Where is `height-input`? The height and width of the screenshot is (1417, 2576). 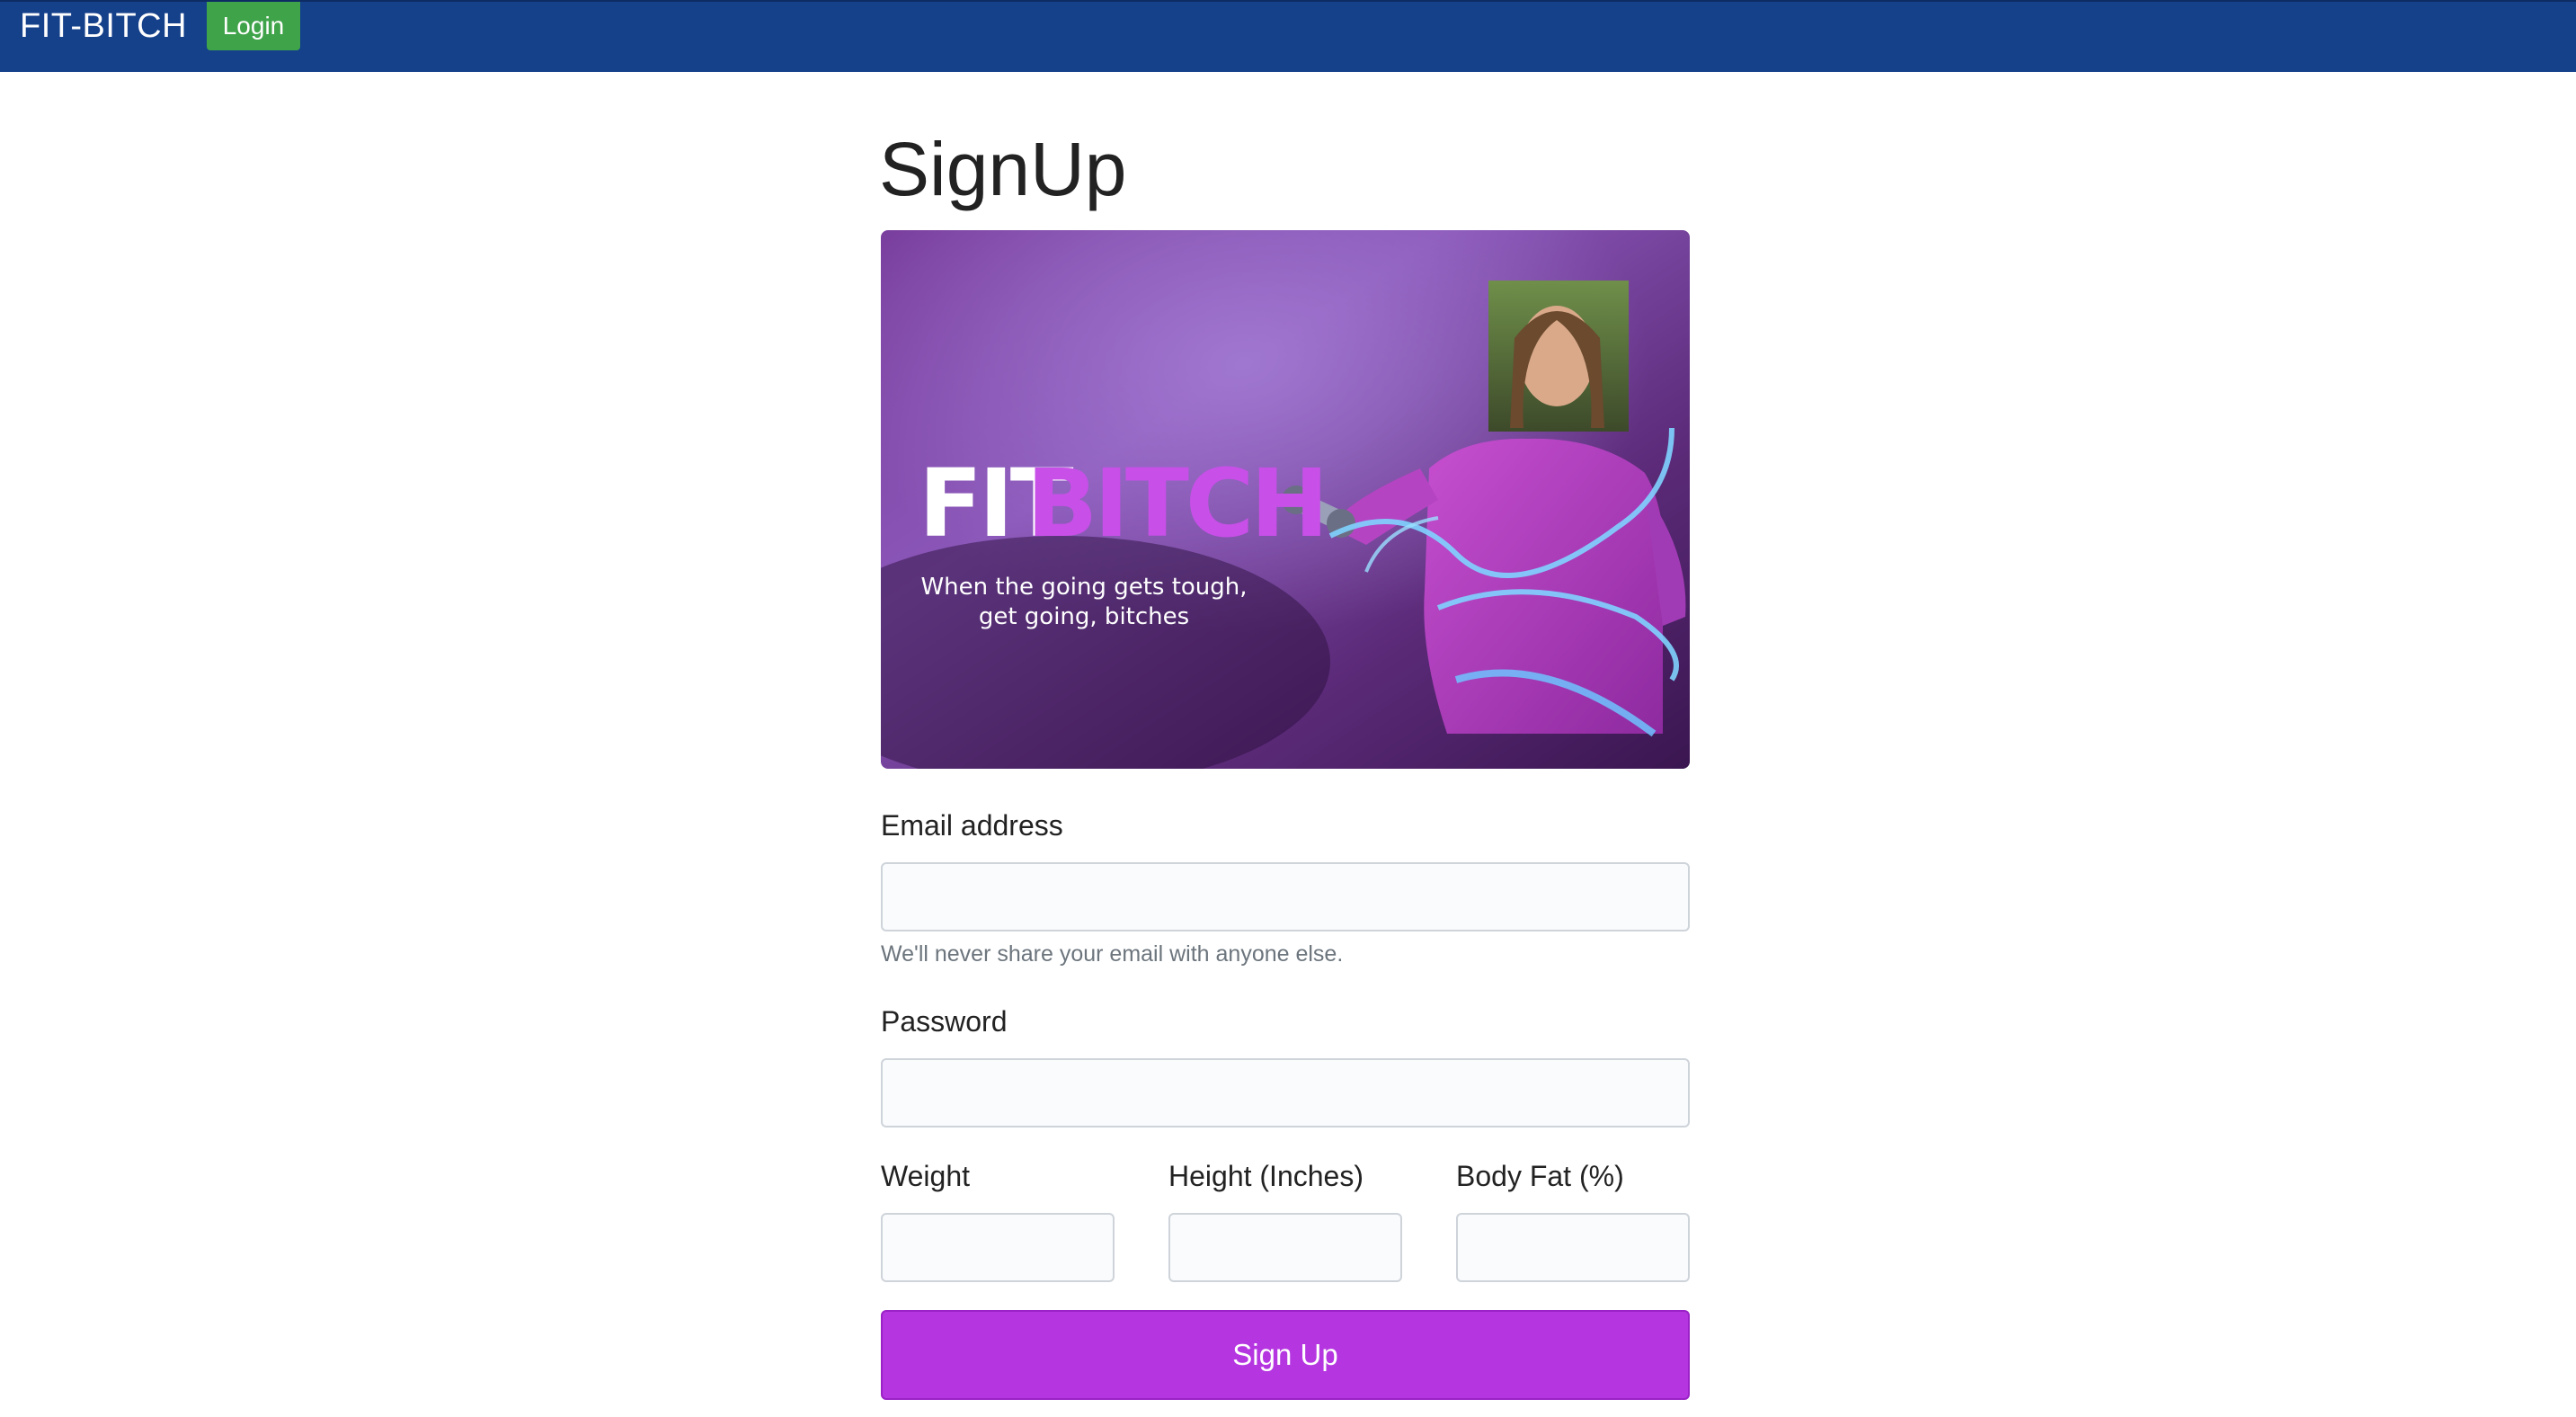 height-input is located at coordinates (1285, 1247).